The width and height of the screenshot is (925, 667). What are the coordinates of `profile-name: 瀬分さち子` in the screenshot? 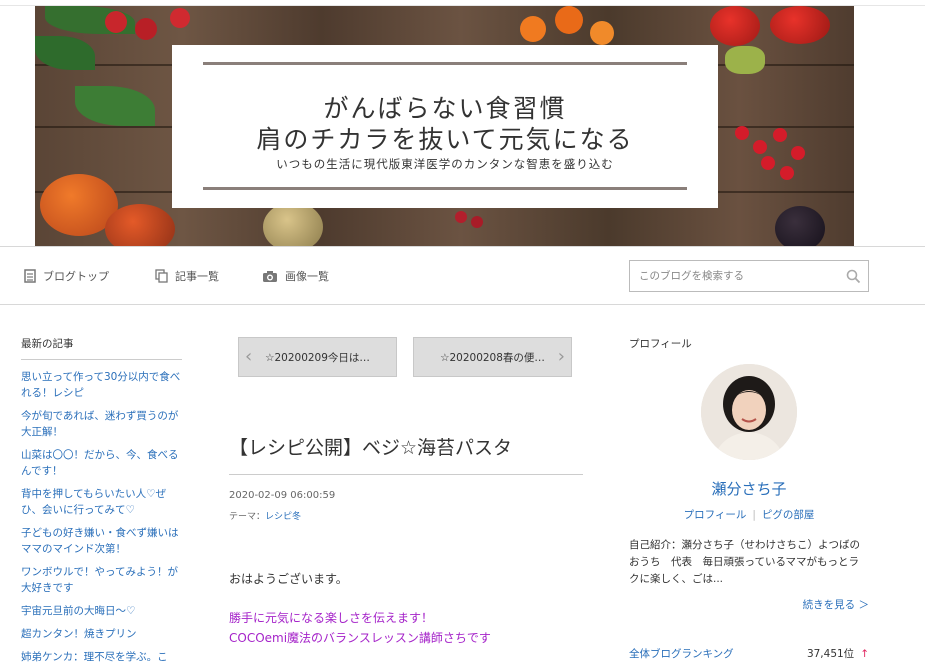 It's located at (749, 488).